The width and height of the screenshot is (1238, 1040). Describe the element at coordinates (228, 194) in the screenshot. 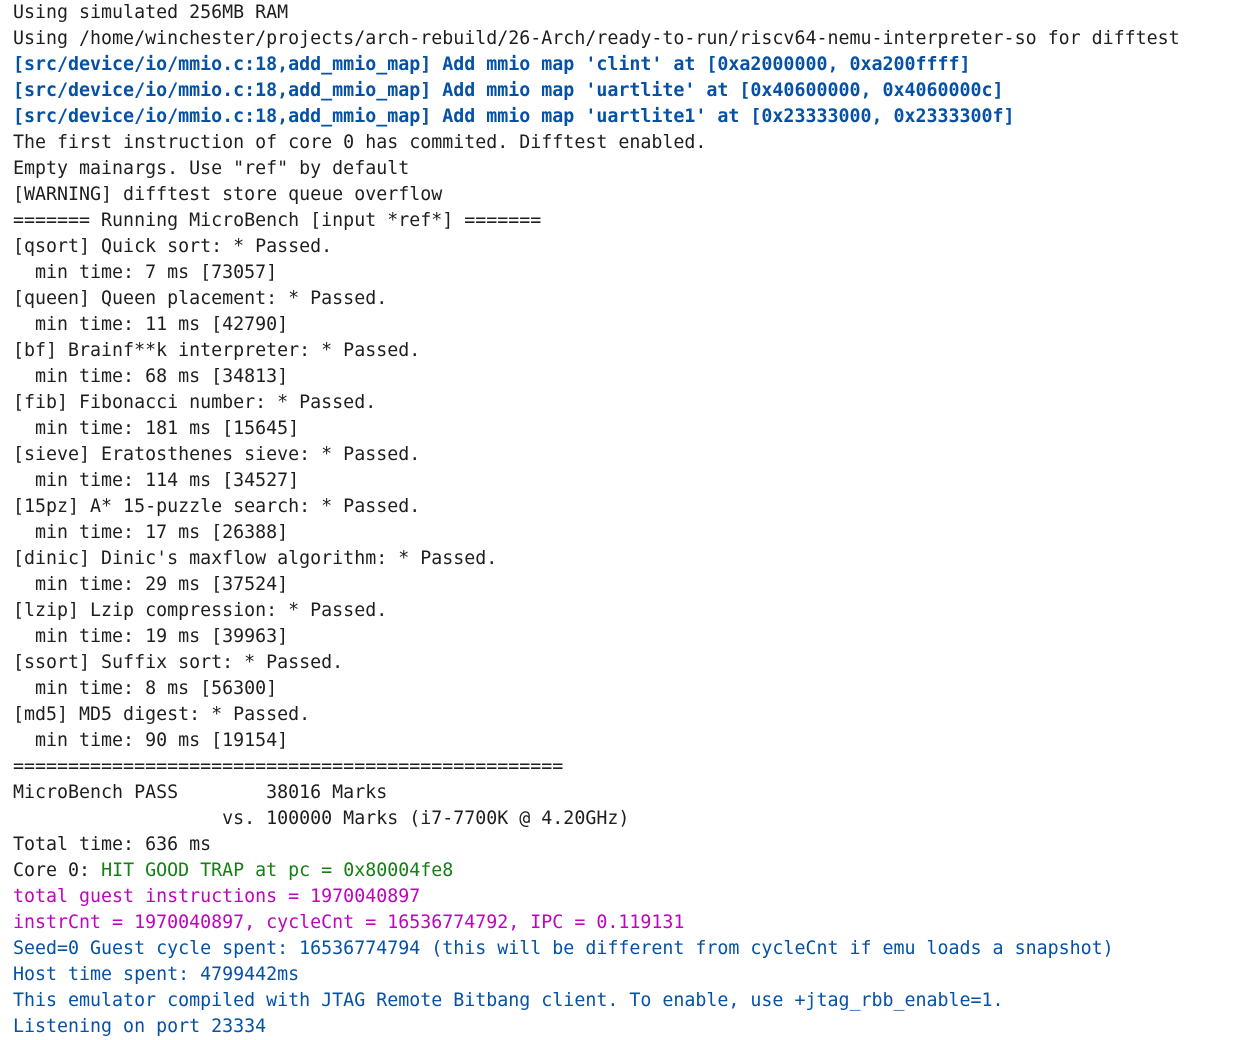

I see `terminal-line: [WARNING] difftest store queue overflow` at that location.